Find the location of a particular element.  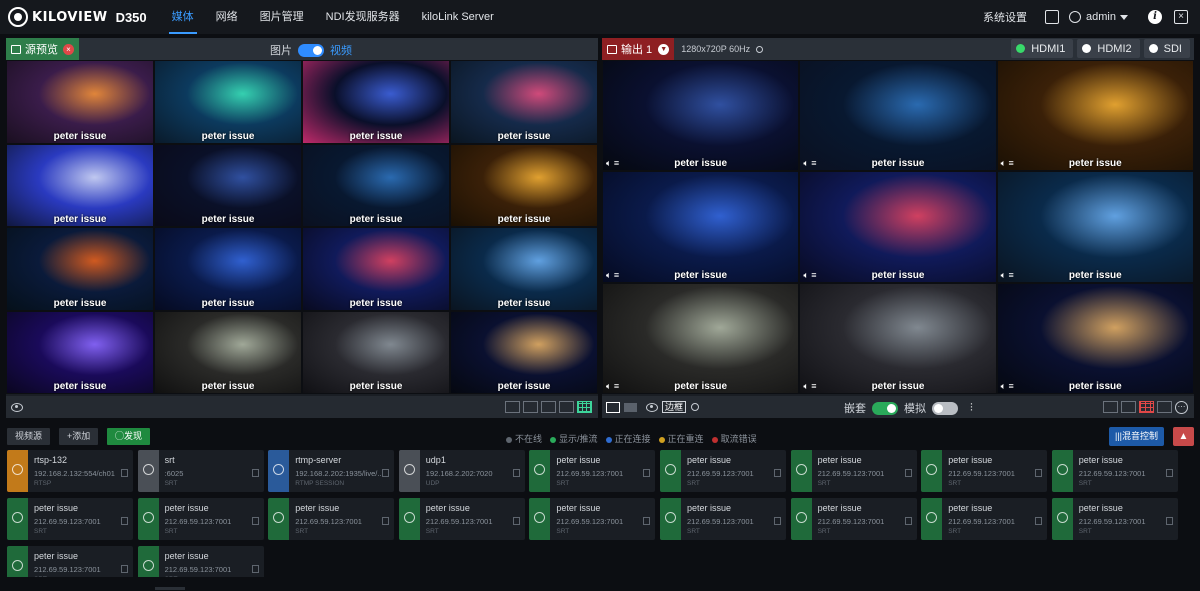

nest-toggle is located at coordinates (885, 408).